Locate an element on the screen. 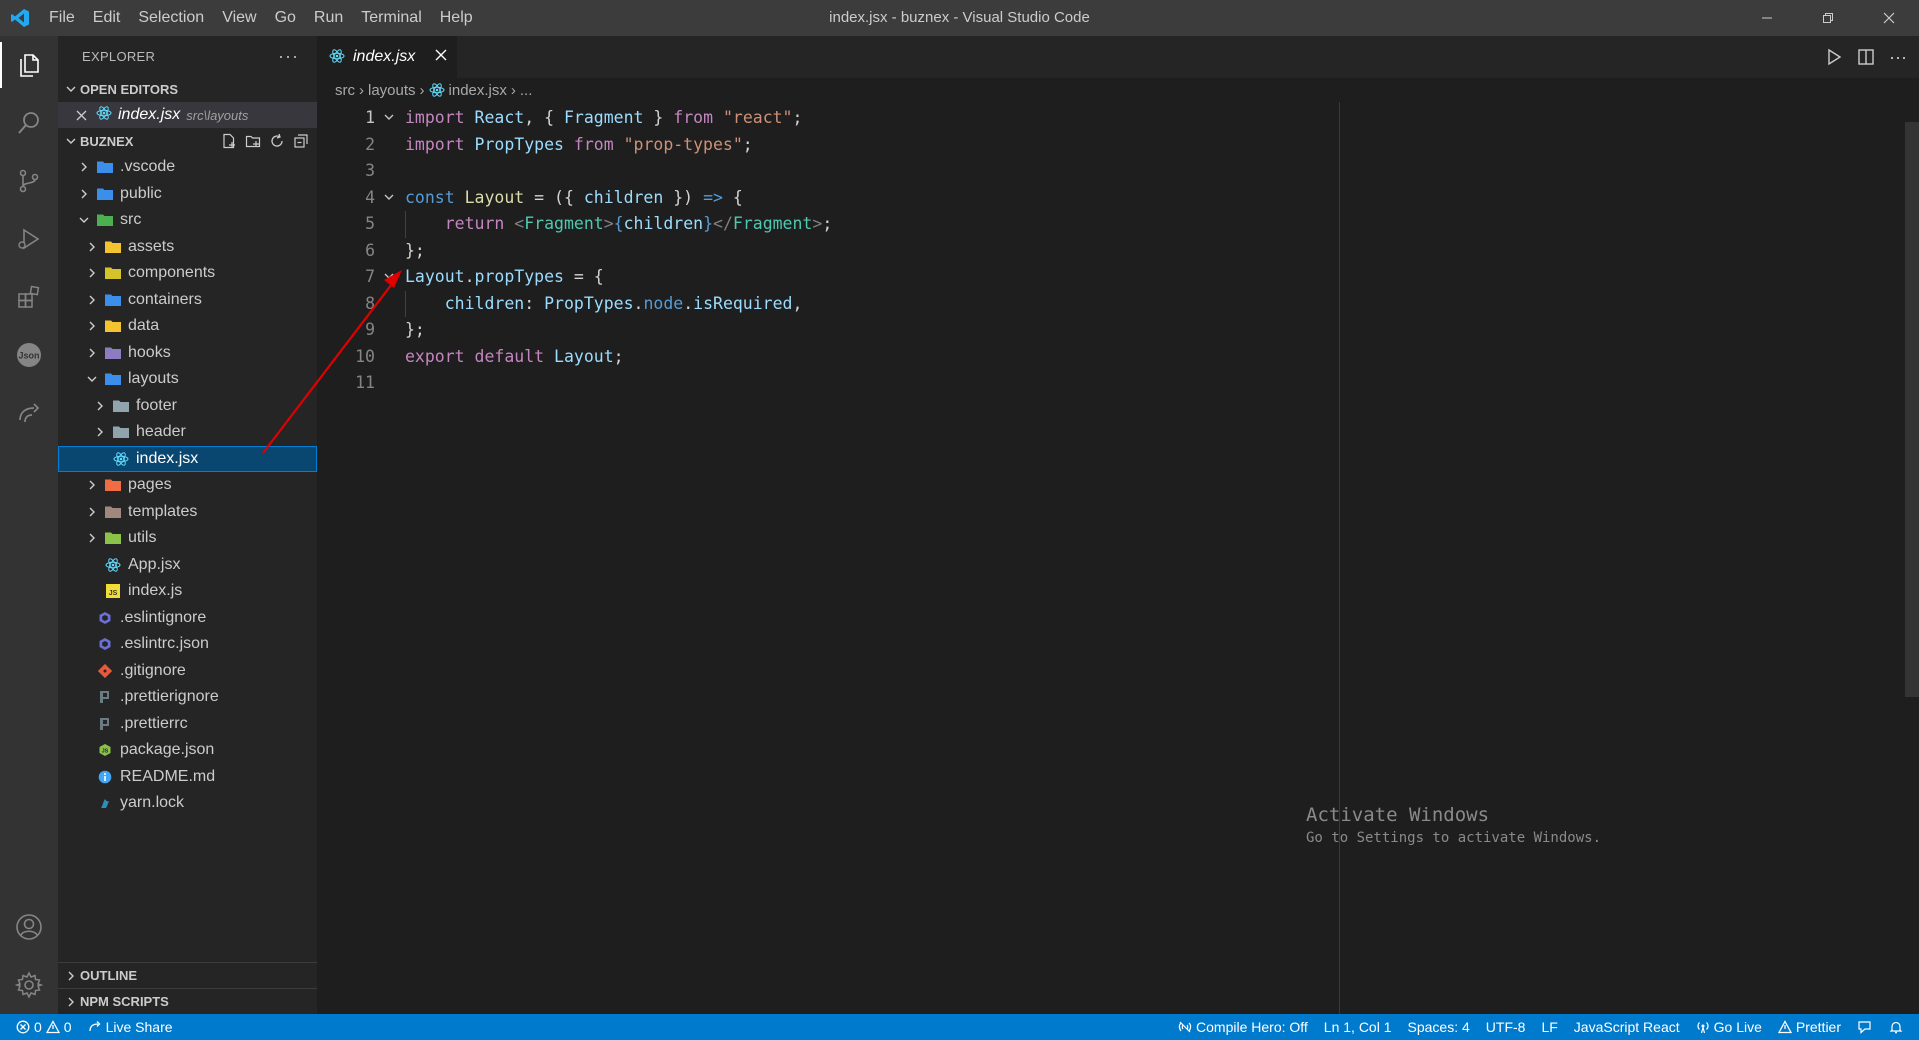 Image resolution: width=1919 pixels, height=1040 pixels. search-activity is located at coordinates (29, 123).